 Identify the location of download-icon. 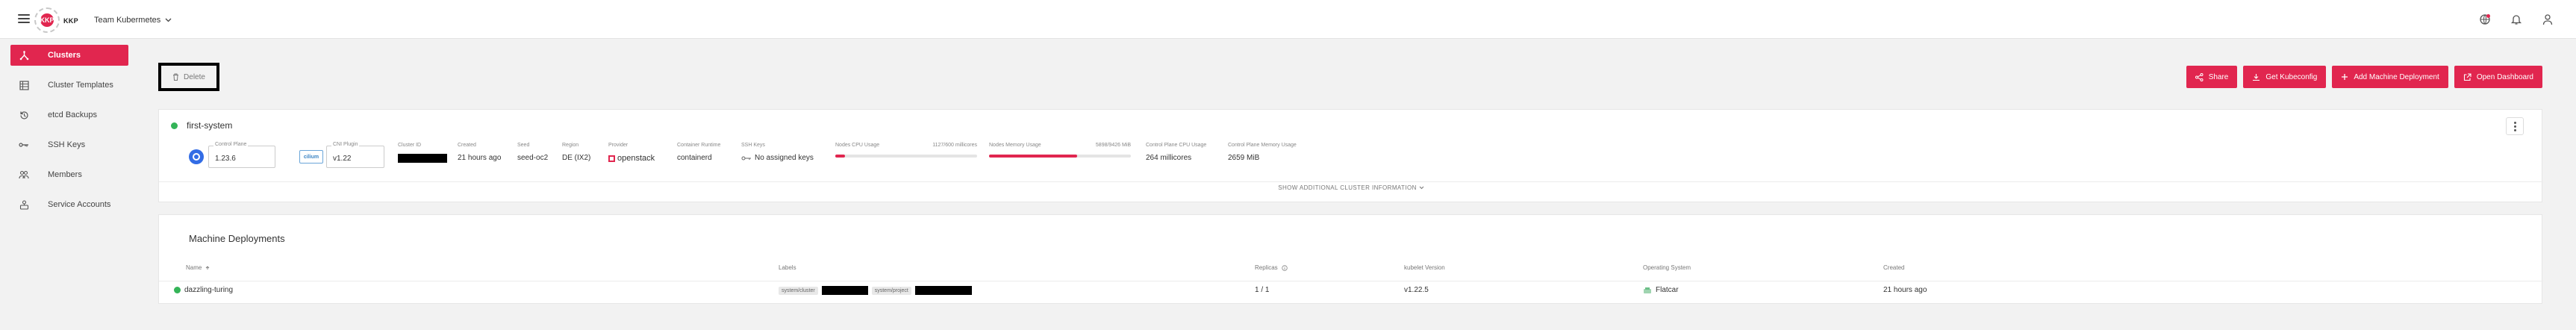
(2256, 77).